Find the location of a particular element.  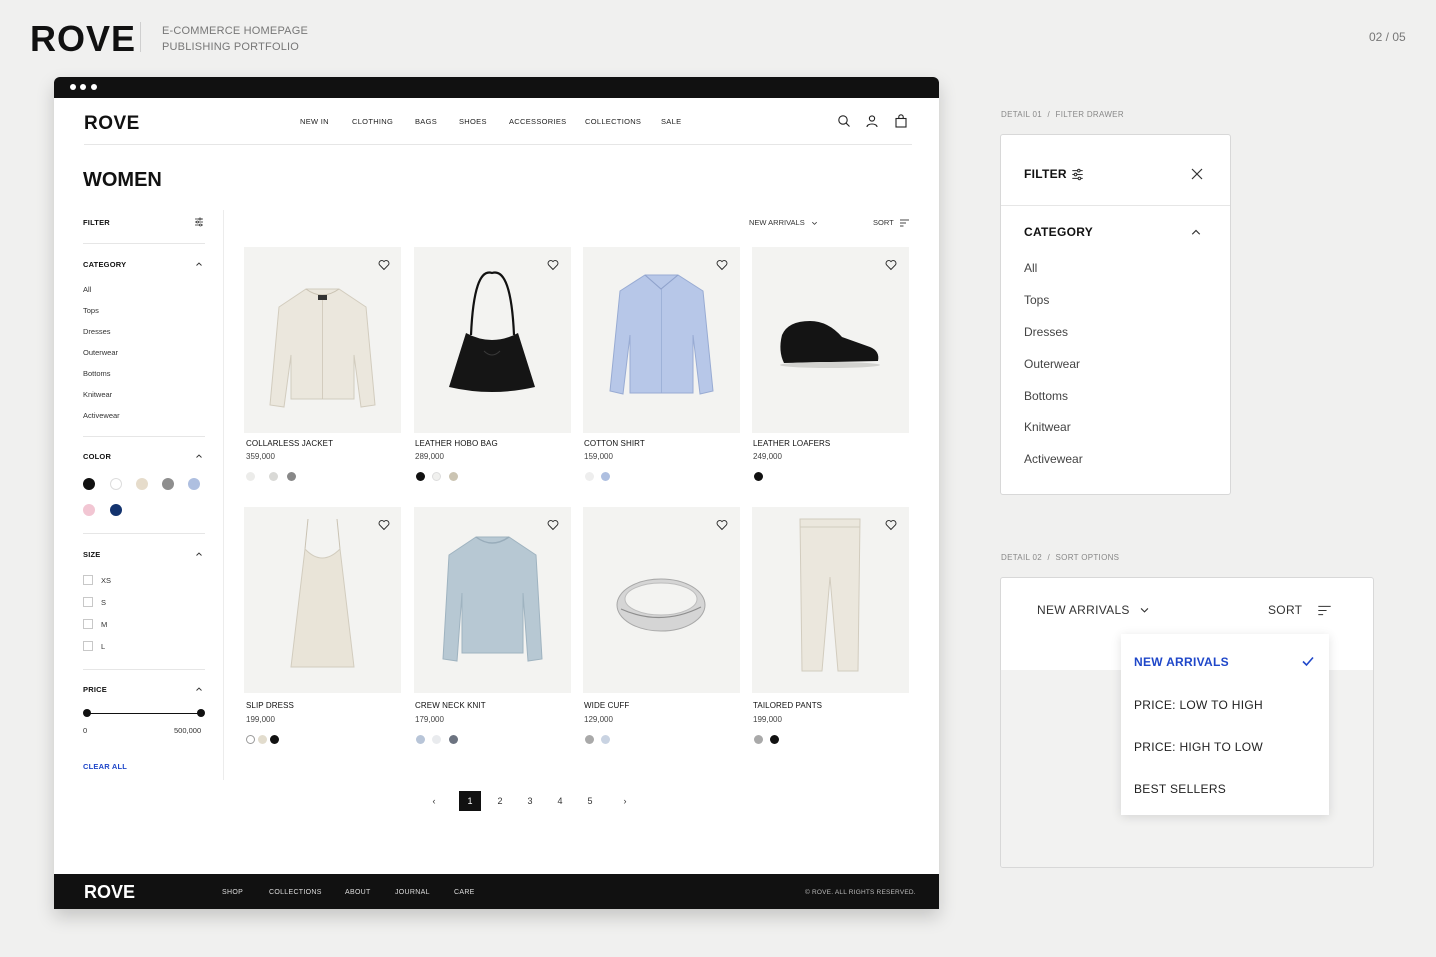

size-checkbox-l is located at coordinates (88, 646).